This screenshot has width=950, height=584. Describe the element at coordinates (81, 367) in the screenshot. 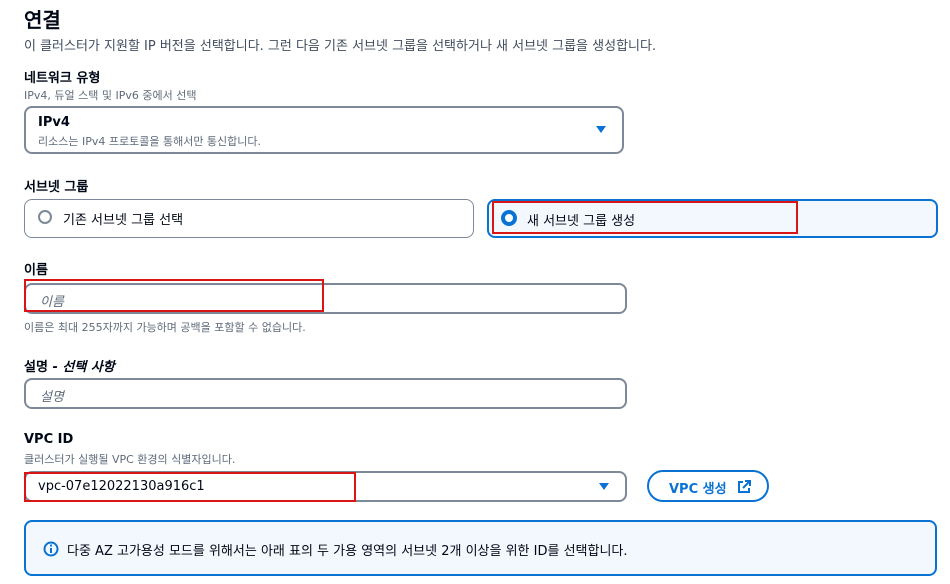

I see `description-label-optional: - 선택 사항` at that location.